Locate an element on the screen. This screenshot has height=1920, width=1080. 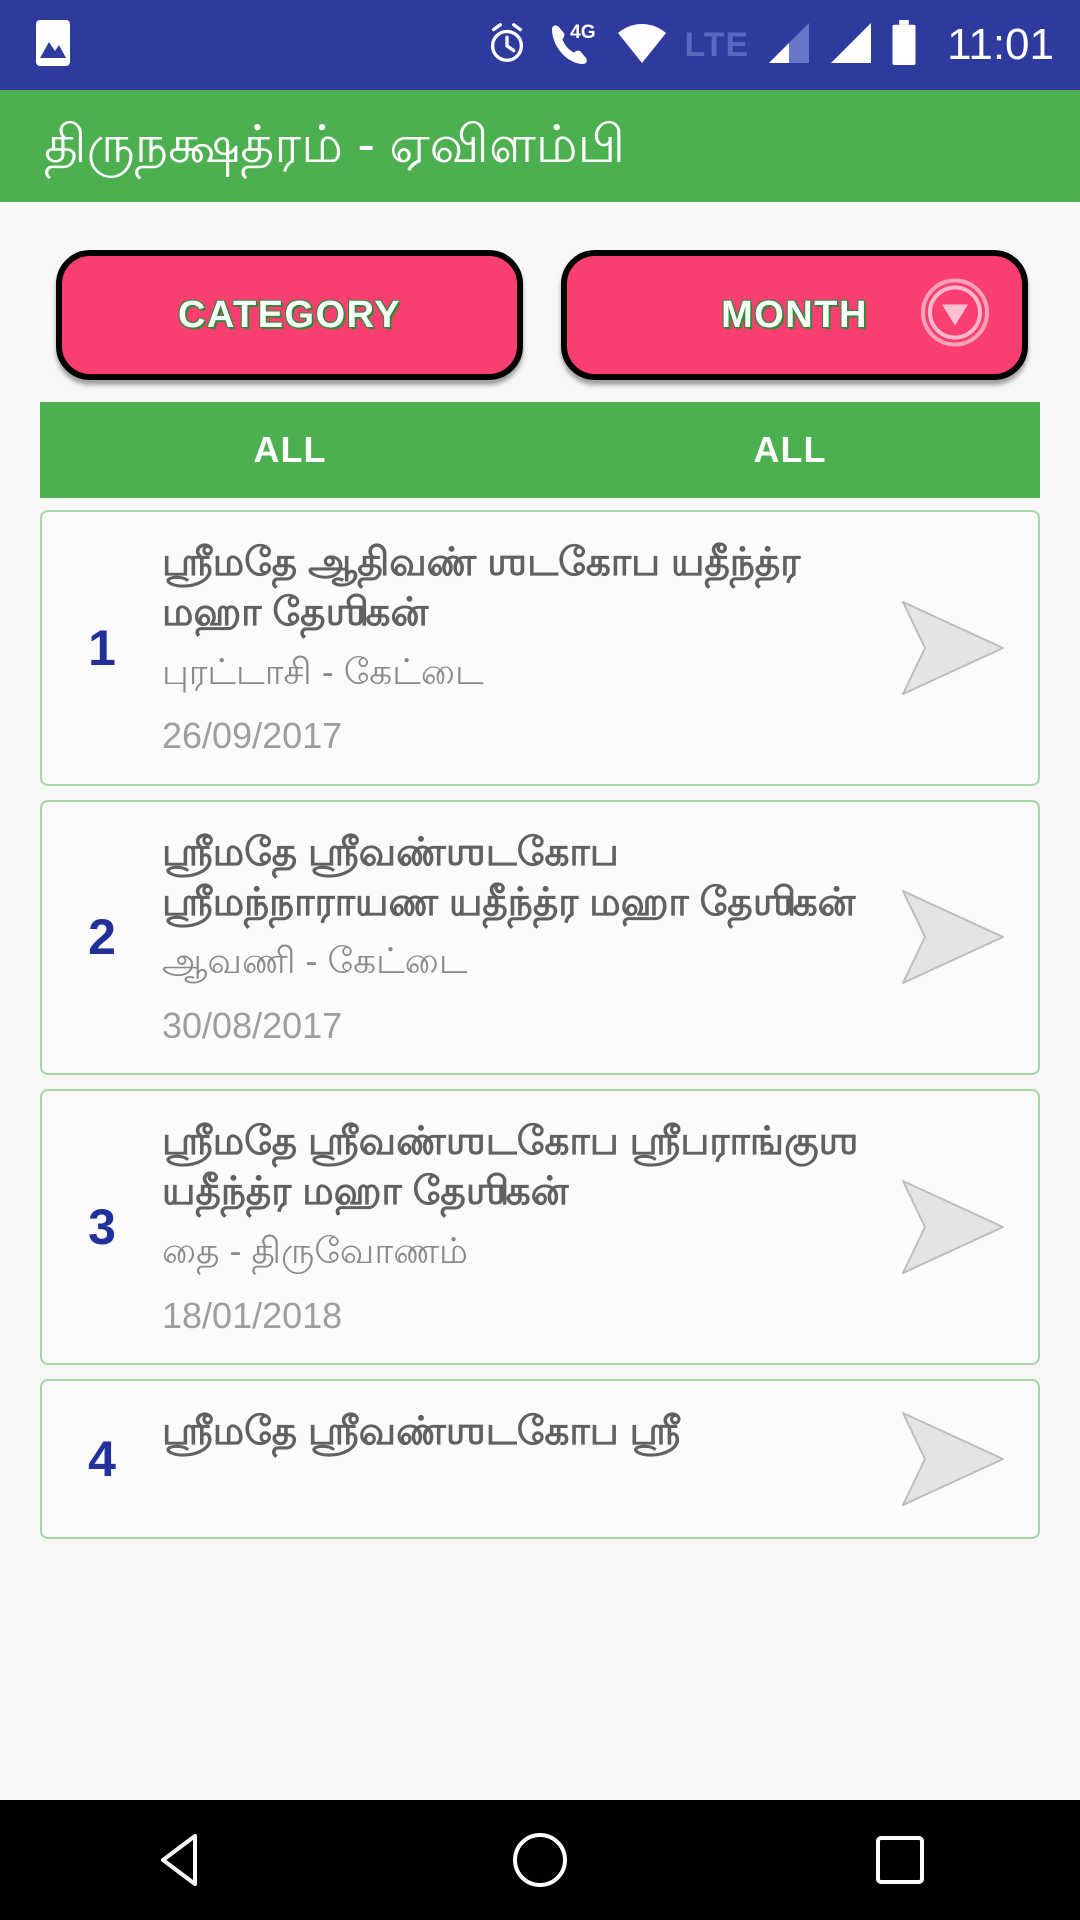
list-item-index: 2 is located at coordinates (102, 937).